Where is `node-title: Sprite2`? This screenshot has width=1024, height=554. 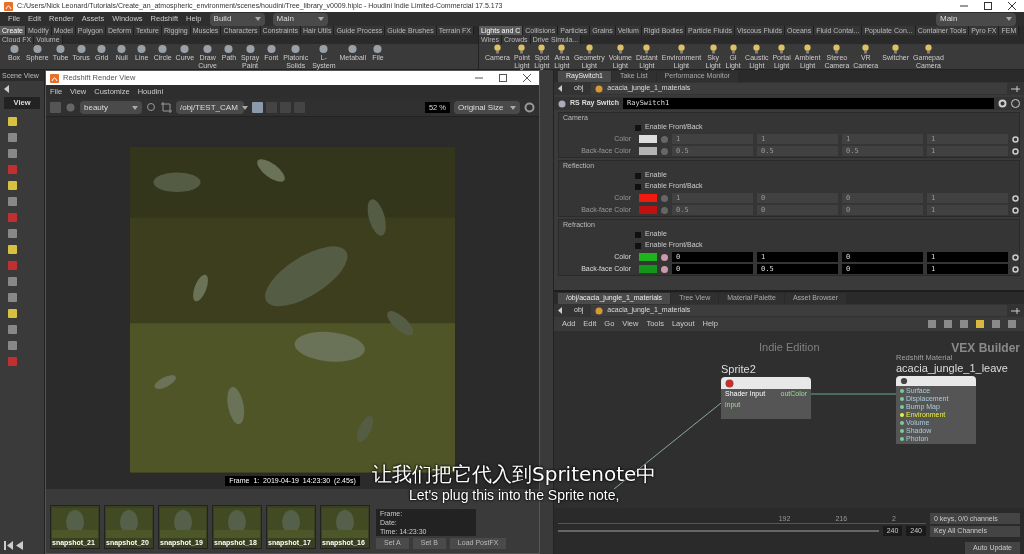
node-title: Sprite2 is located at coordinates (738, 369).